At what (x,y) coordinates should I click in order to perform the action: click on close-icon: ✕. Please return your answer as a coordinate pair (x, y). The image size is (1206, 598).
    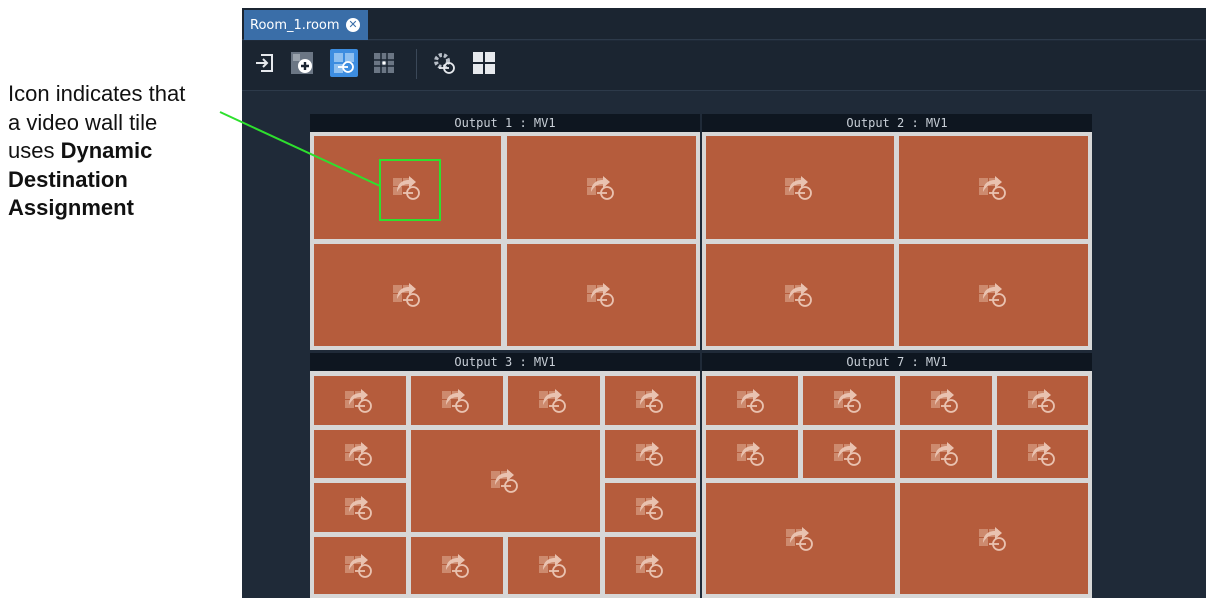
    Looking at the image, I should click on (353, 25).